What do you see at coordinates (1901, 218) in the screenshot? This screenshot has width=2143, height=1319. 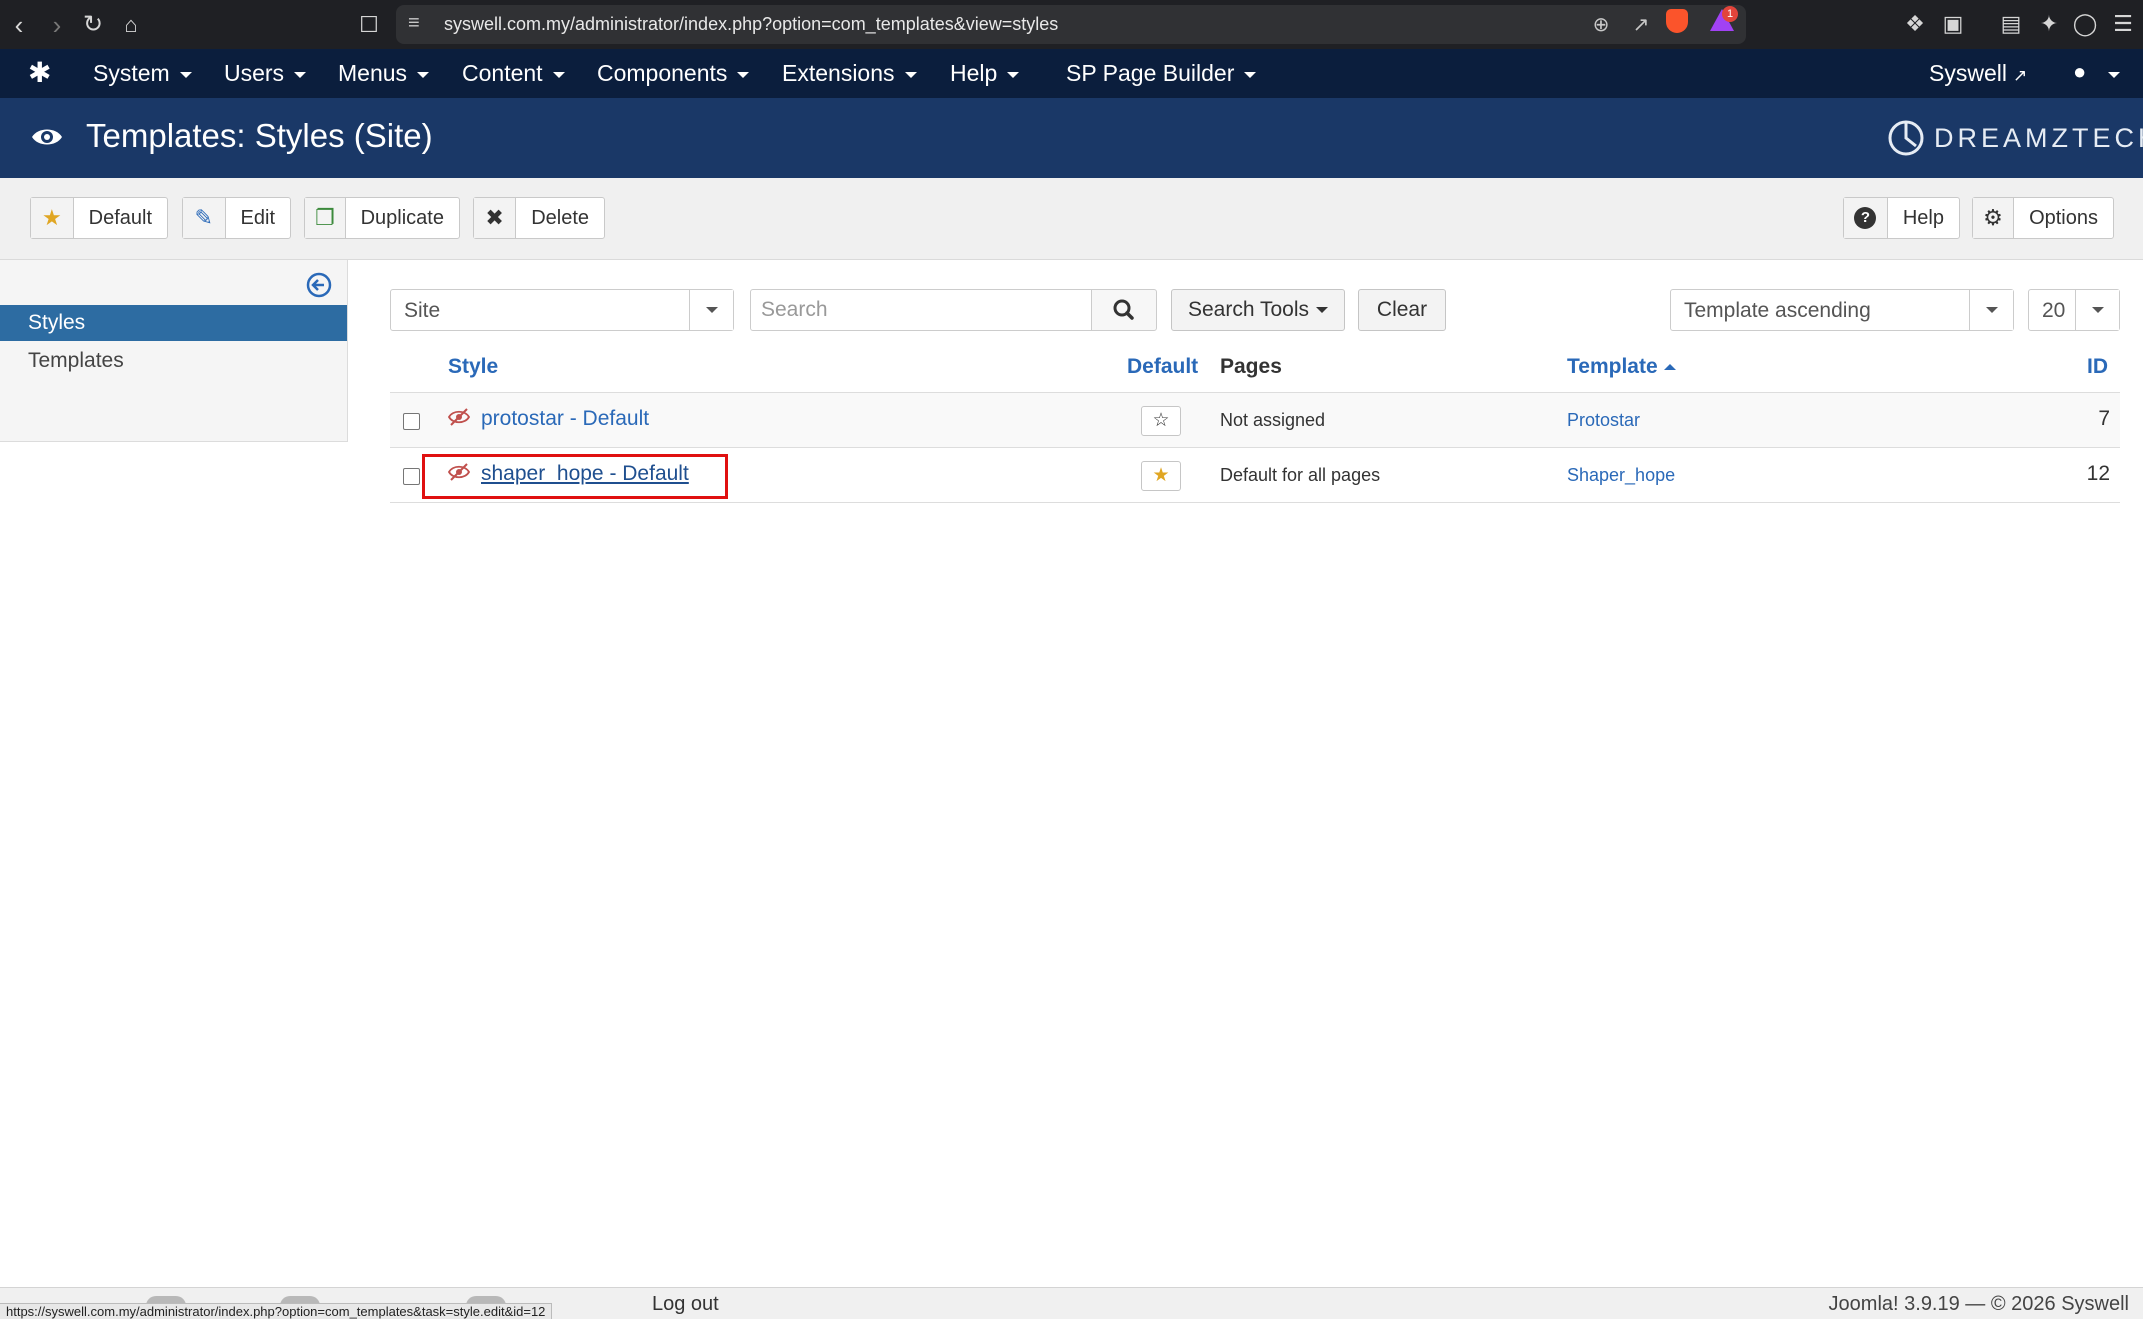 I see `help-button: ? Help` at bounding box center [1901, 218].